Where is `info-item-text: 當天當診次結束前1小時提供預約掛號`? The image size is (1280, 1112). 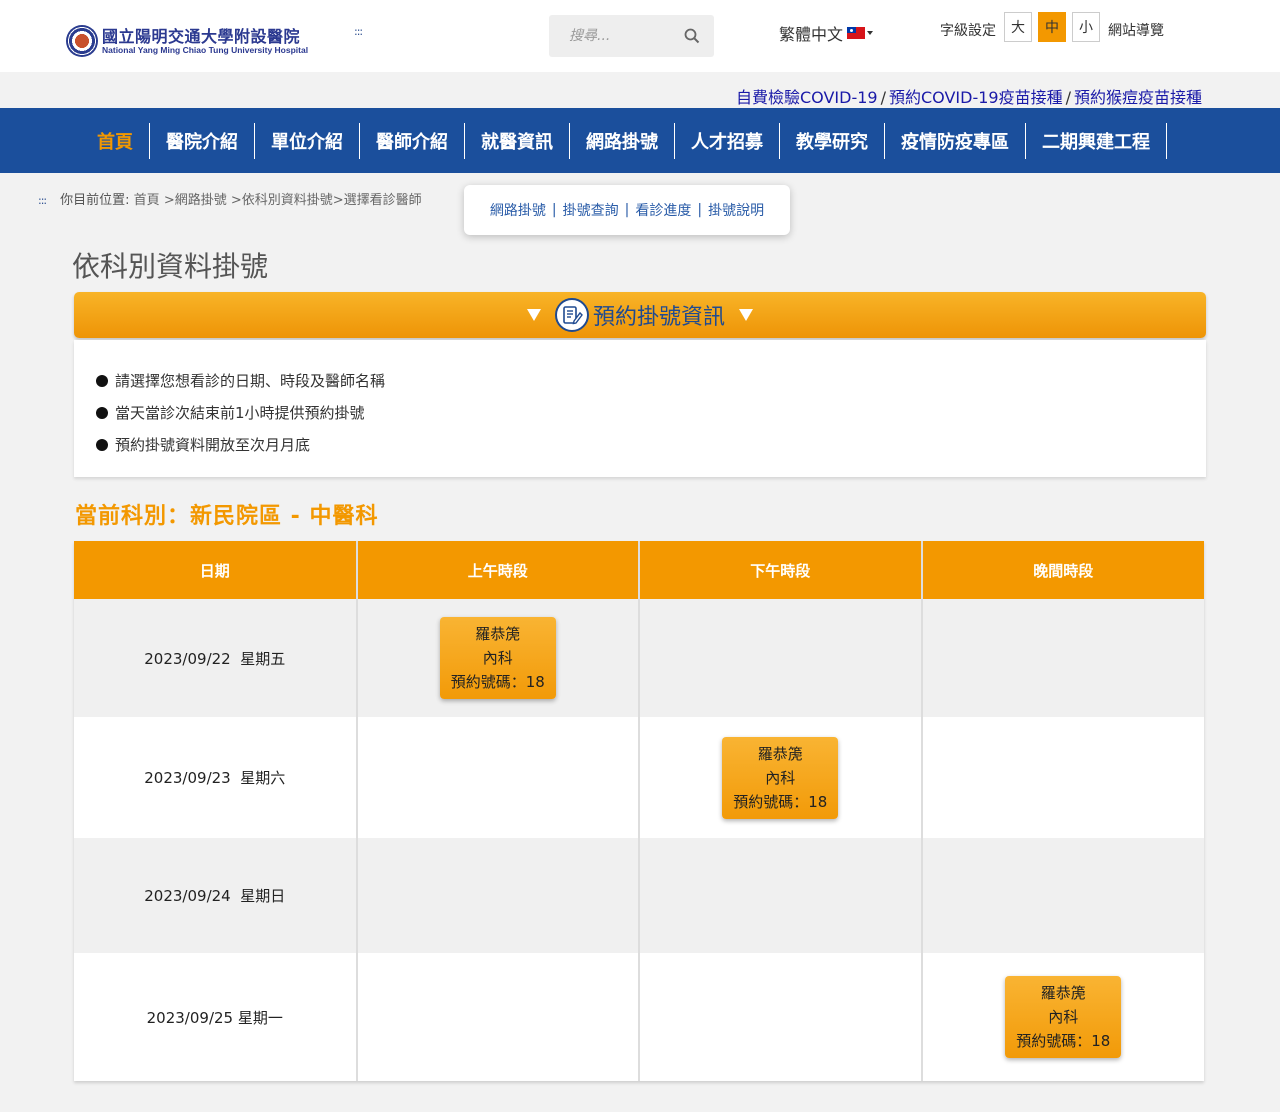
info-item-text: 當天當診次結束前1小時提供預約掛號 is located at coordinates (240, 413).